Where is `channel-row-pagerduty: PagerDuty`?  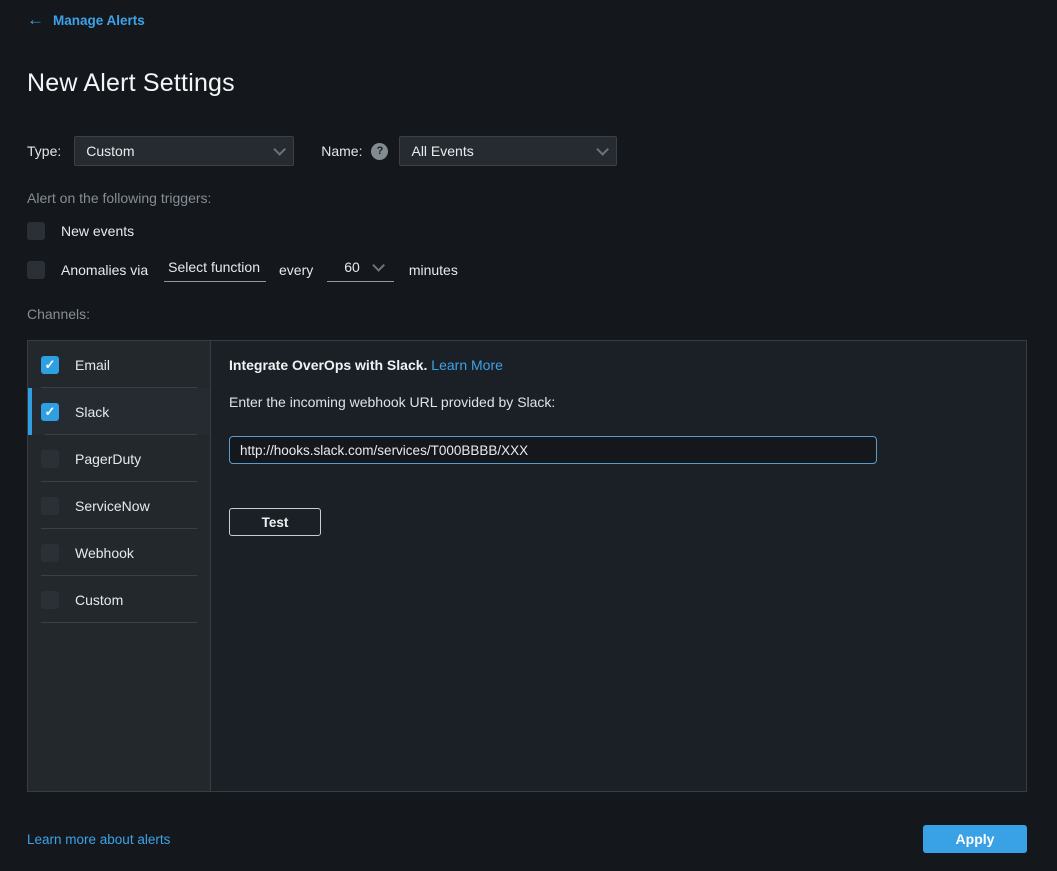
channel-row-pagerduty: PagerDuty is located at coordinates (119, 458).